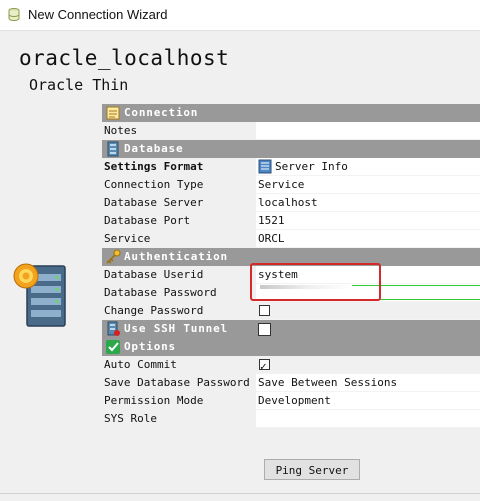  What do you see at coordinates (179, 401) in the screenshot?
I see `permission-mode-label: Permission Mode` at bounding box center [179, 401].